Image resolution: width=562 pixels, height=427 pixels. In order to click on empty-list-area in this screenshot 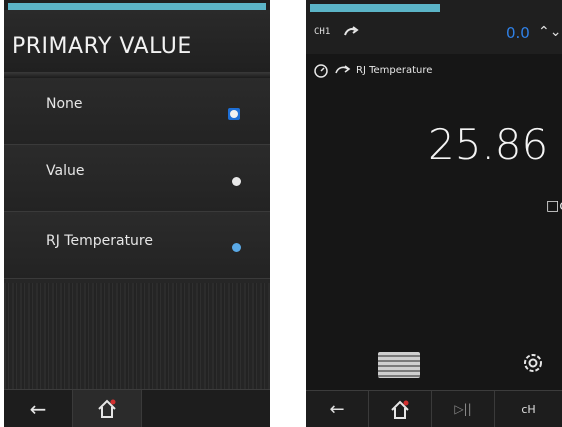, I will do `click(137, 336)`.